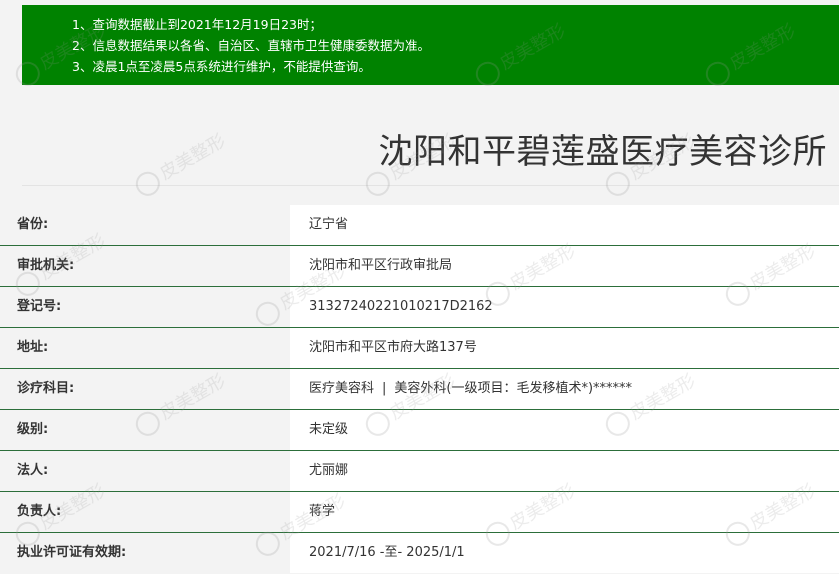 This screenshot has width=839, height=574. I want to click on notice-line: 2、信息数据结果以各省、自治区、直辖市卫生健康委数据为准。, so click(251, 45).